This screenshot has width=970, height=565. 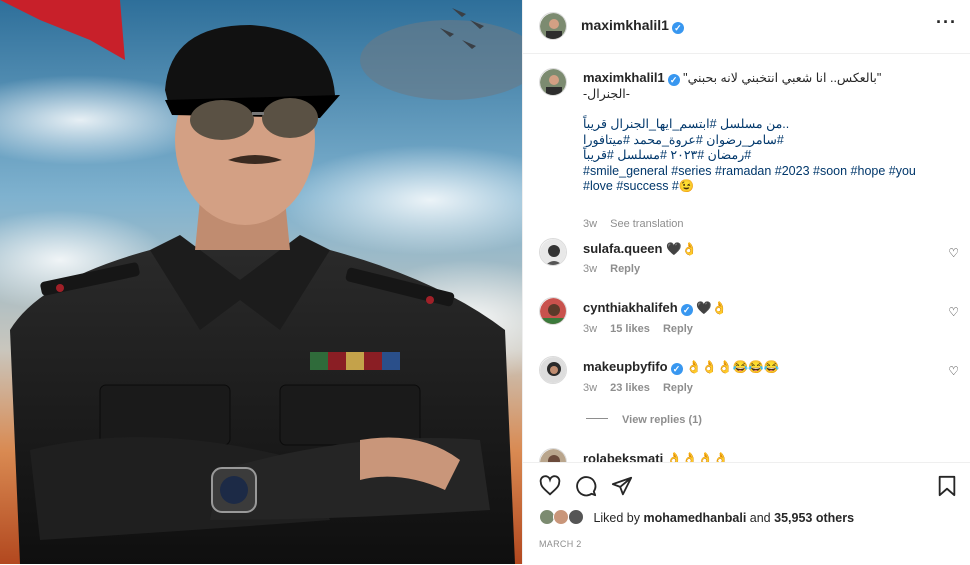 I want to click on comment-meta: 3w Reply, so click(x=616, y=269).